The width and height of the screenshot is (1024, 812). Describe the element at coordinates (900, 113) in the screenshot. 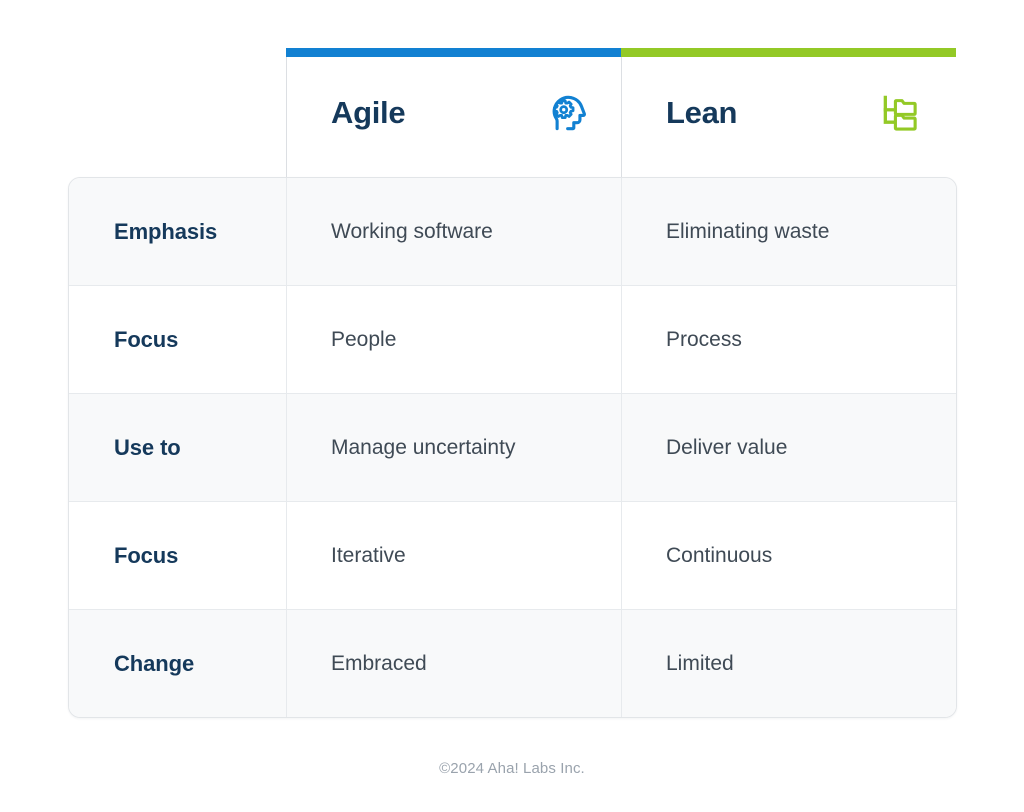

I see `folder-tree-icon` at that location.